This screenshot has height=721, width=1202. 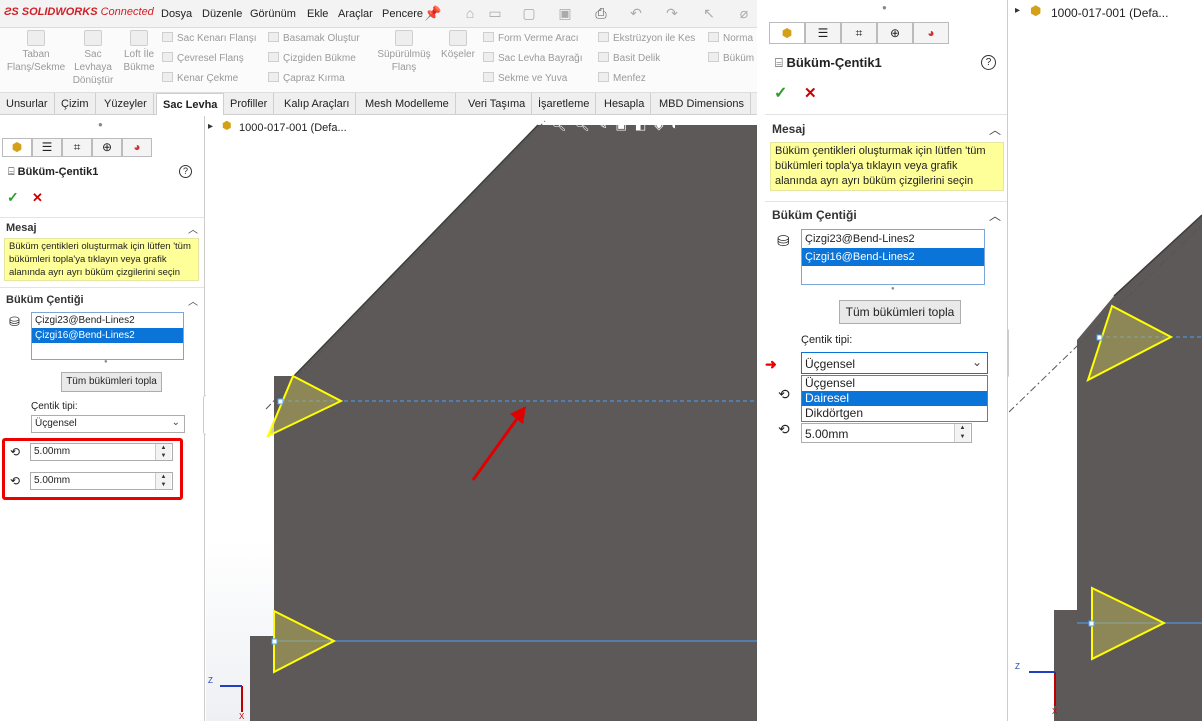 What do you see at coordinates (317, 104) in the screenshot?
I see `tab-kalip-araclari: Kalıp Araçları` at bounding box center [317, 104].